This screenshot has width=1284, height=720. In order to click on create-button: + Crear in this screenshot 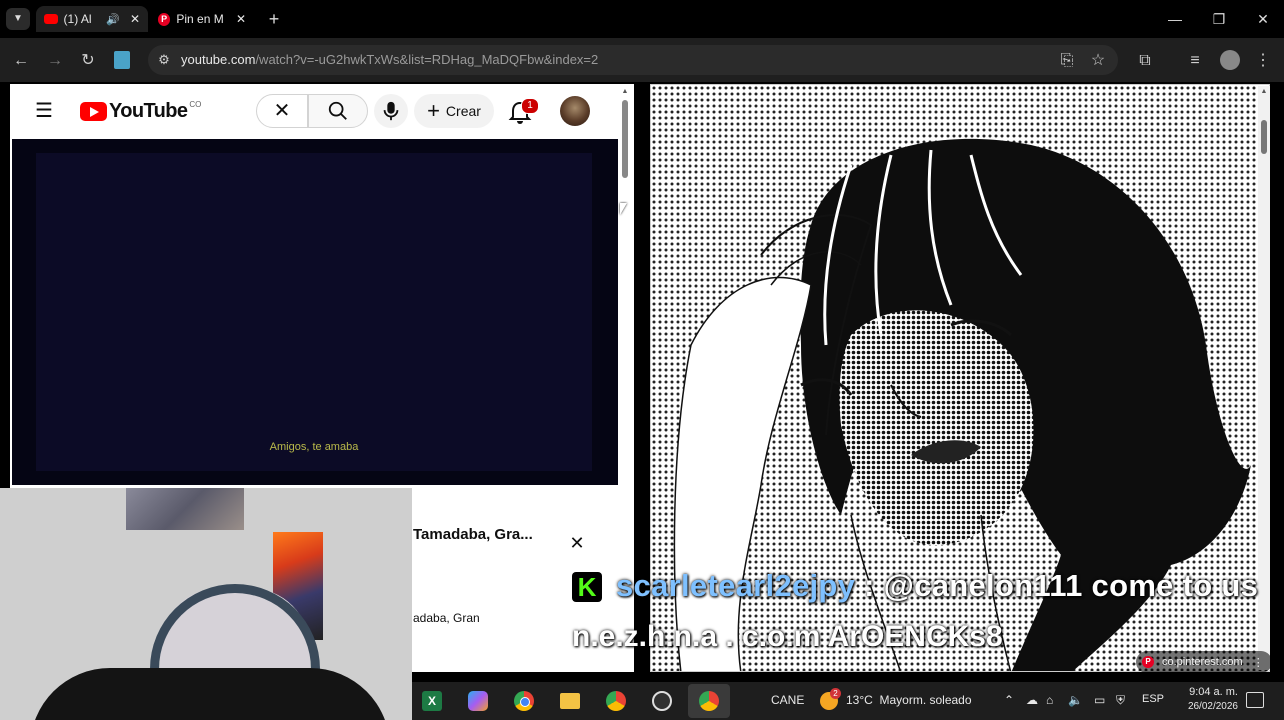, I will do `click(454, 111)`.